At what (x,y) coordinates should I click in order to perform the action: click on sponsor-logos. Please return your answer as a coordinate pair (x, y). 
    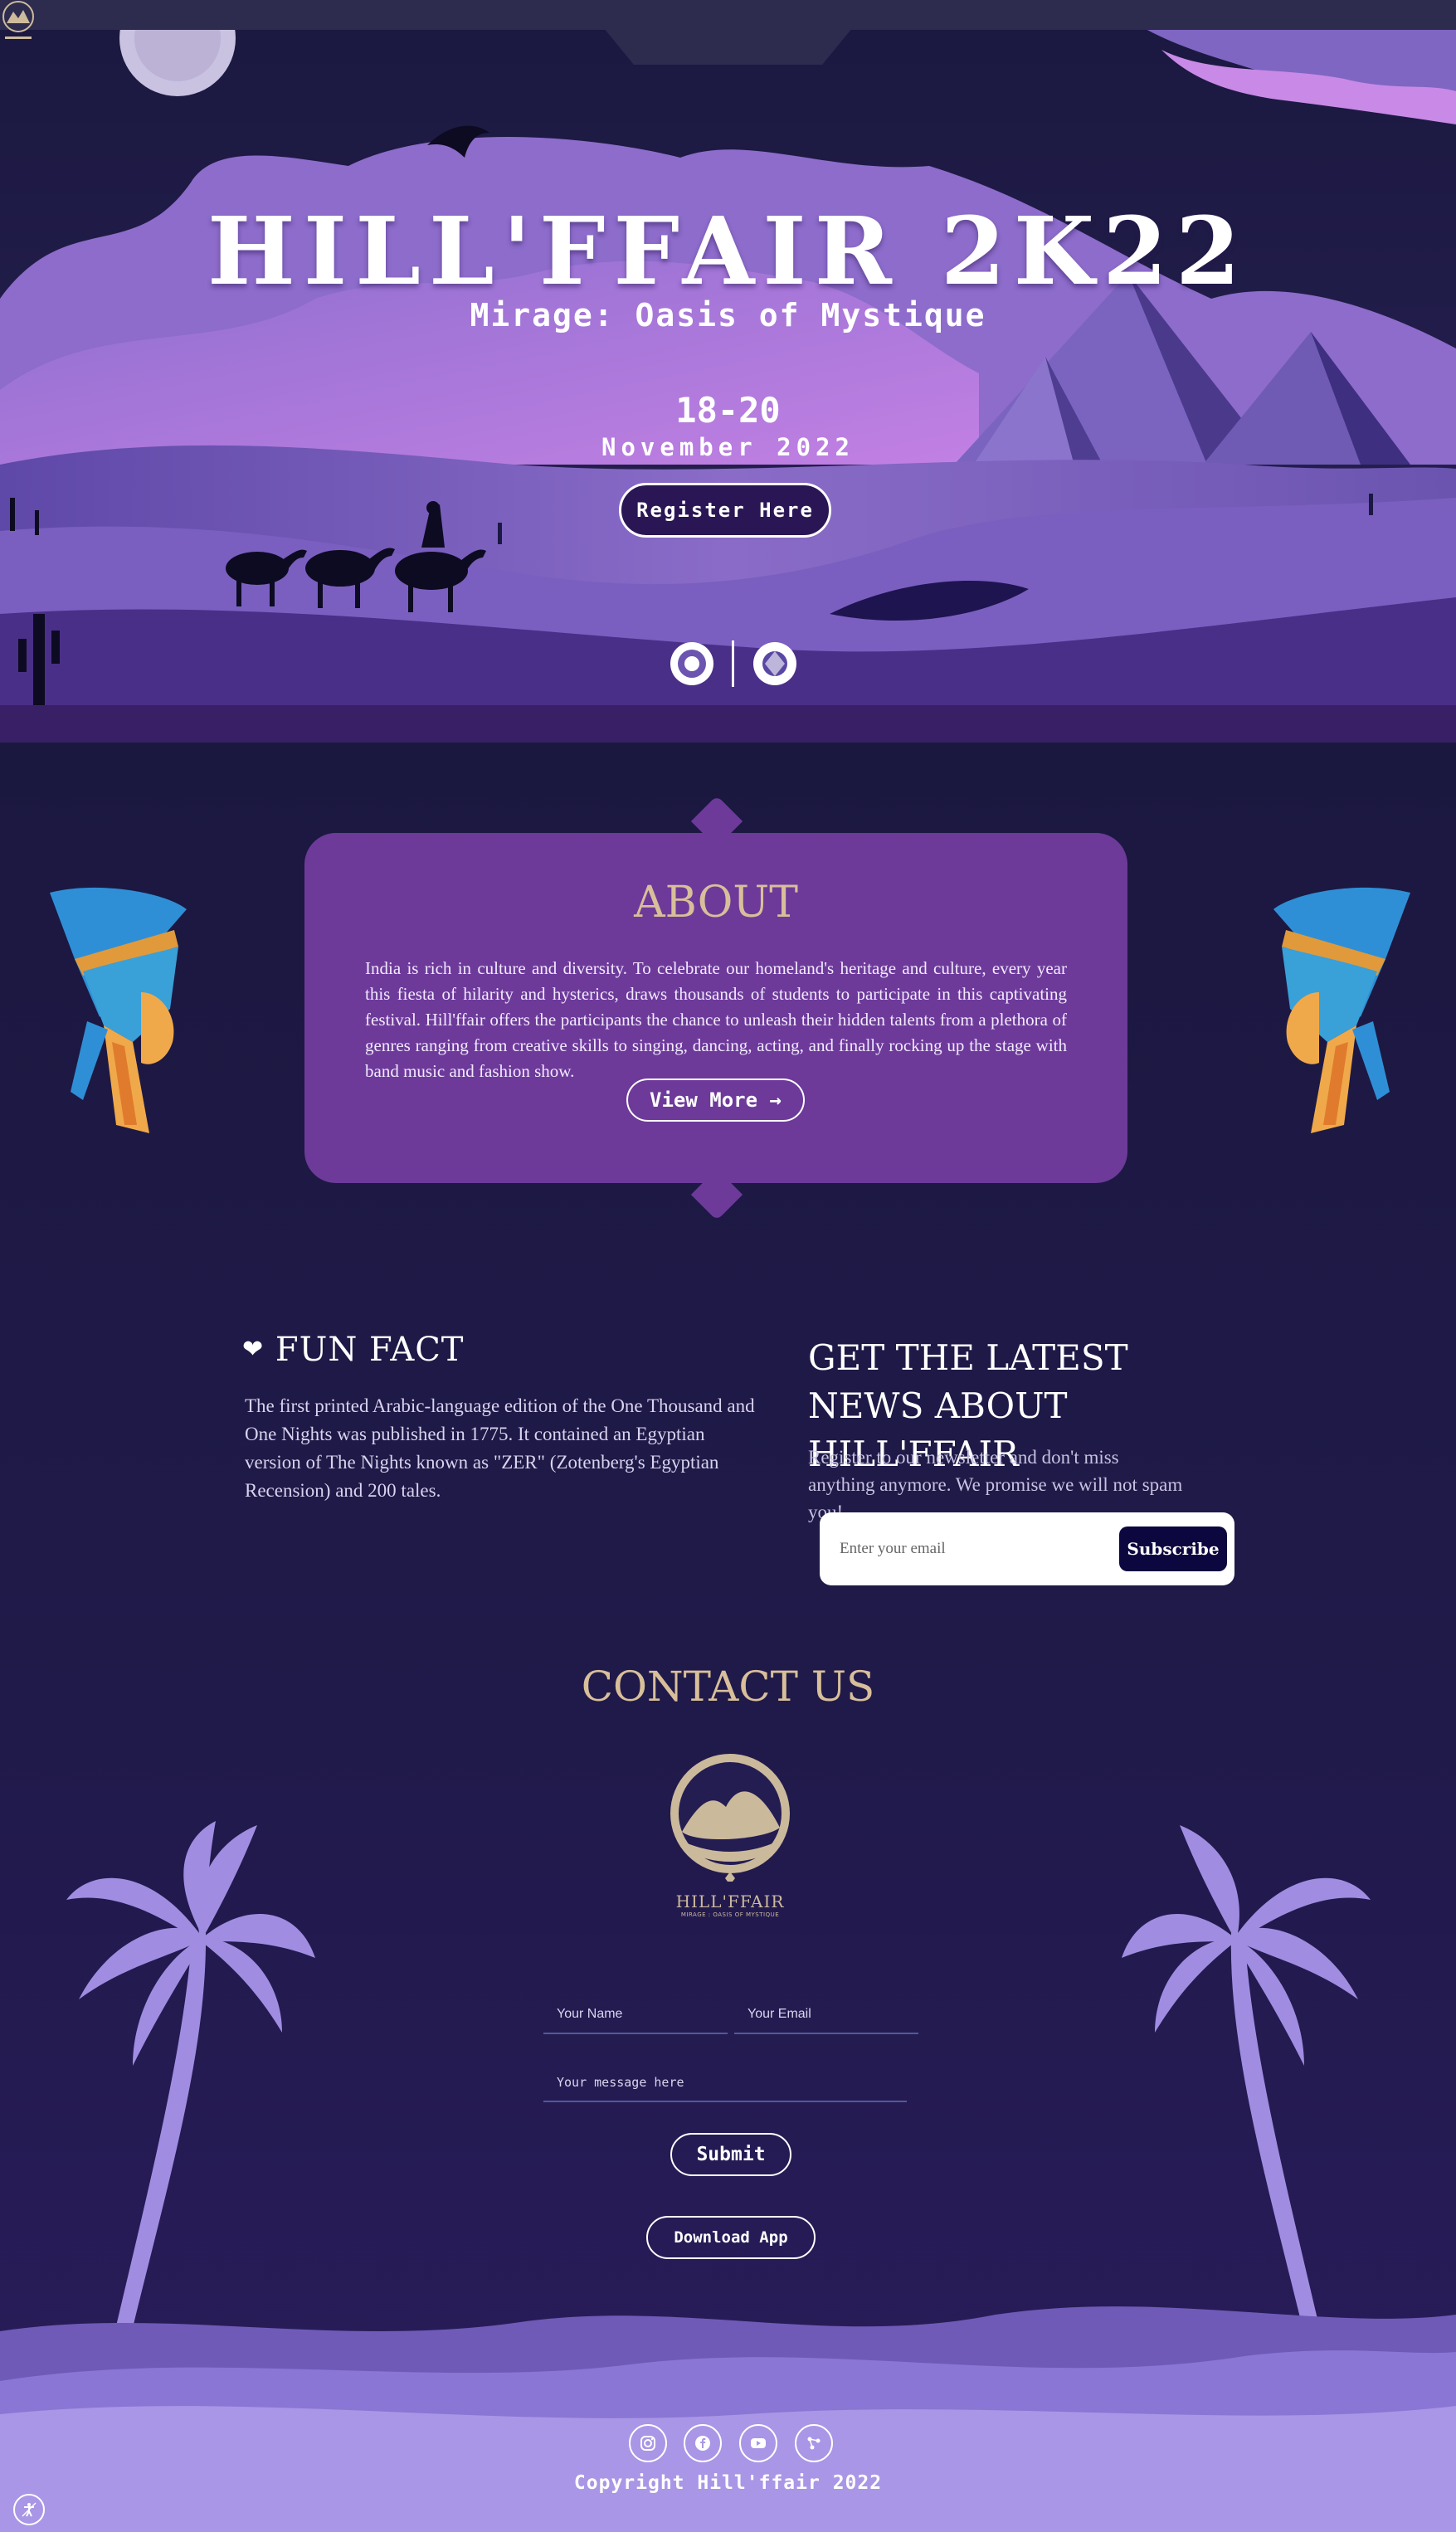
    Looking at the image, I should click on (733, 664).